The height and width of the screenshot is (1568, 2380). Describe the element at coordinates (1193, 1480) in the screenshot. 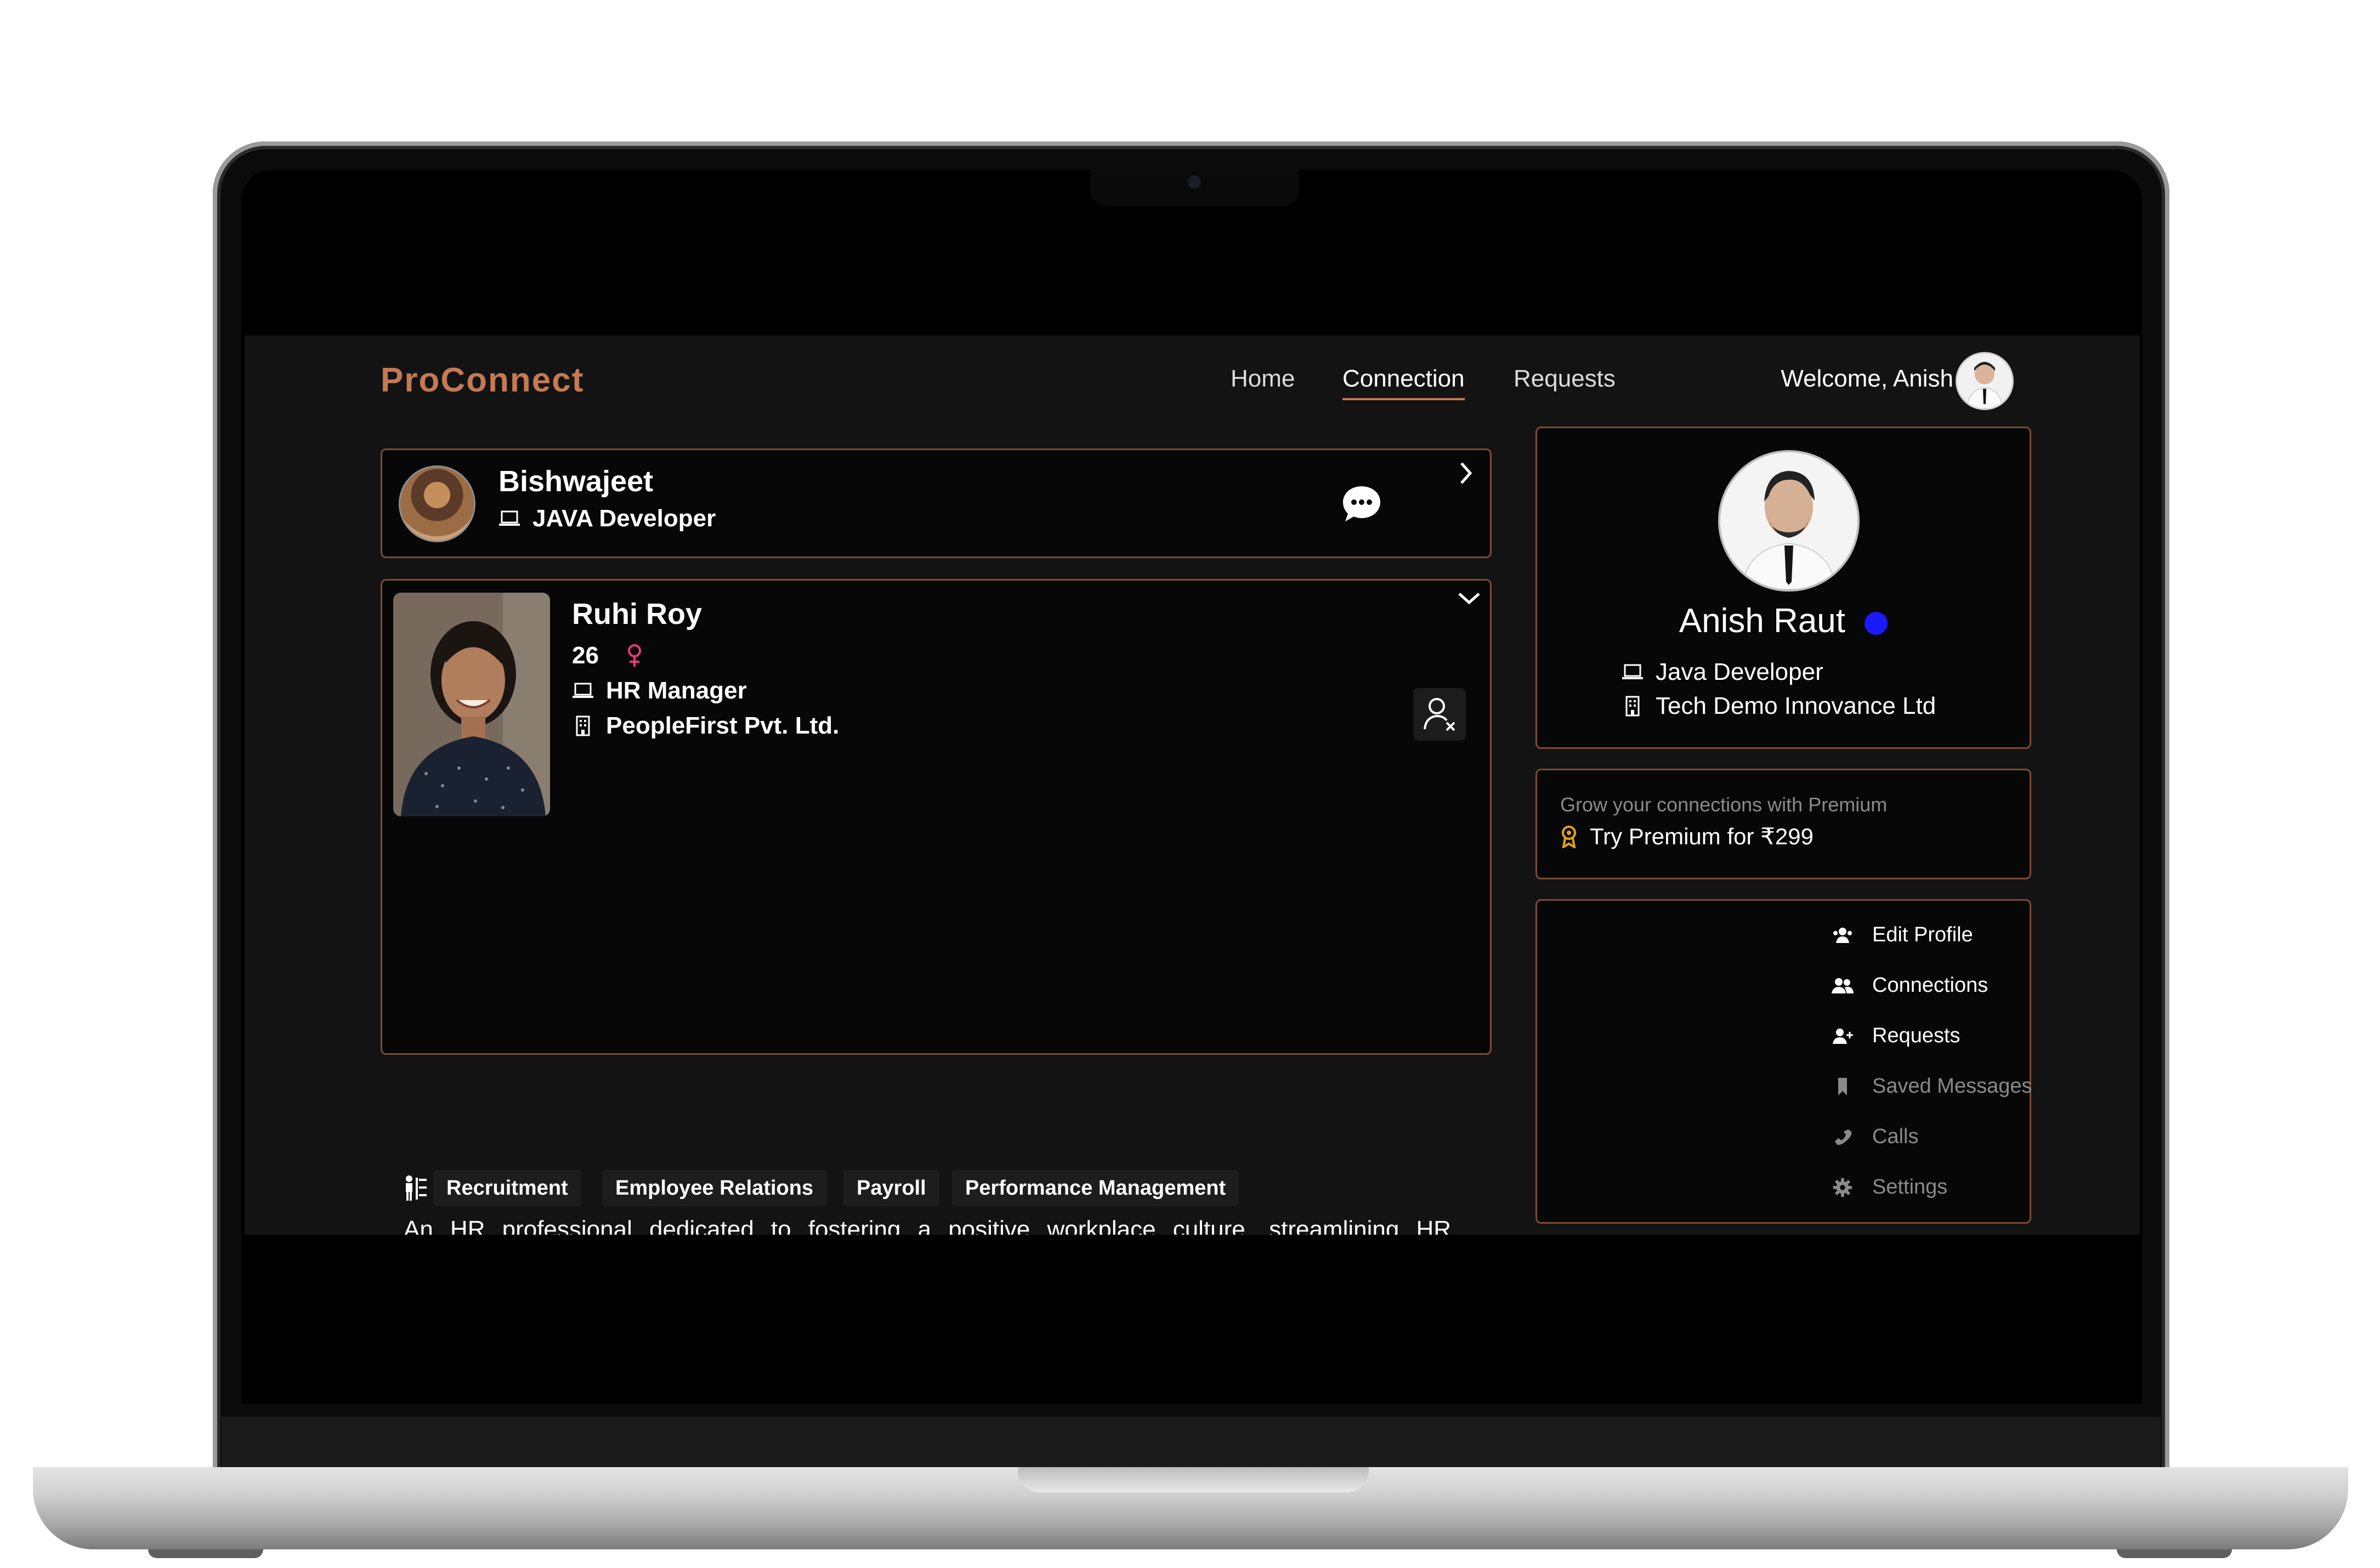

I see `laptop-opening-notch` at that location.